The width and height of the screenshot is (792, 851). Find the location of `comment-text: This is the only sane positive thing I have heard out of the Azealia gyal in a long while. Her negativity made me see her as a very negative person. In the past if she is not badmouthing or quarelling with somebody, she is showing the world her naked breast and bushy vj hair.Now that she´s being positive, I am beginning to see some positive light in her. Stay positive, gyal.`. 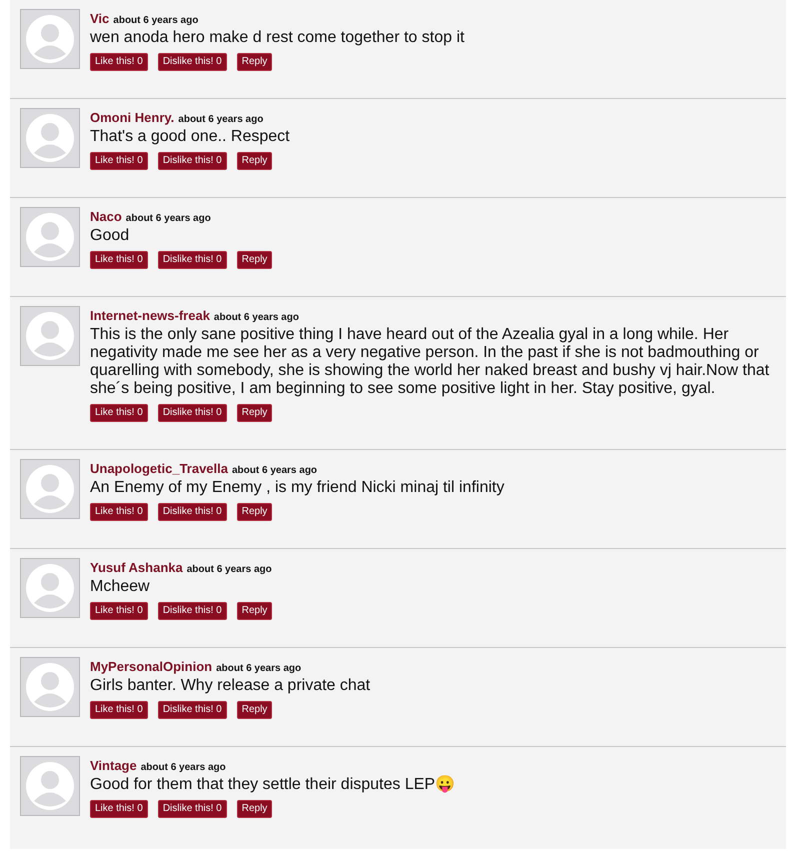

comment-text: This is the only sane positive thing I have heard out of the Azealia gyal in a long while. Her negativity made me see her as a very negative person. In the past if she is not badmouthing or quarelling with somebody, she is showing the world her naked breast and bushy vj hair.Now that she´s being positive, I am beginning to see some positive light in her. Stay positive, gyal. is located at coordinates (430, 362).